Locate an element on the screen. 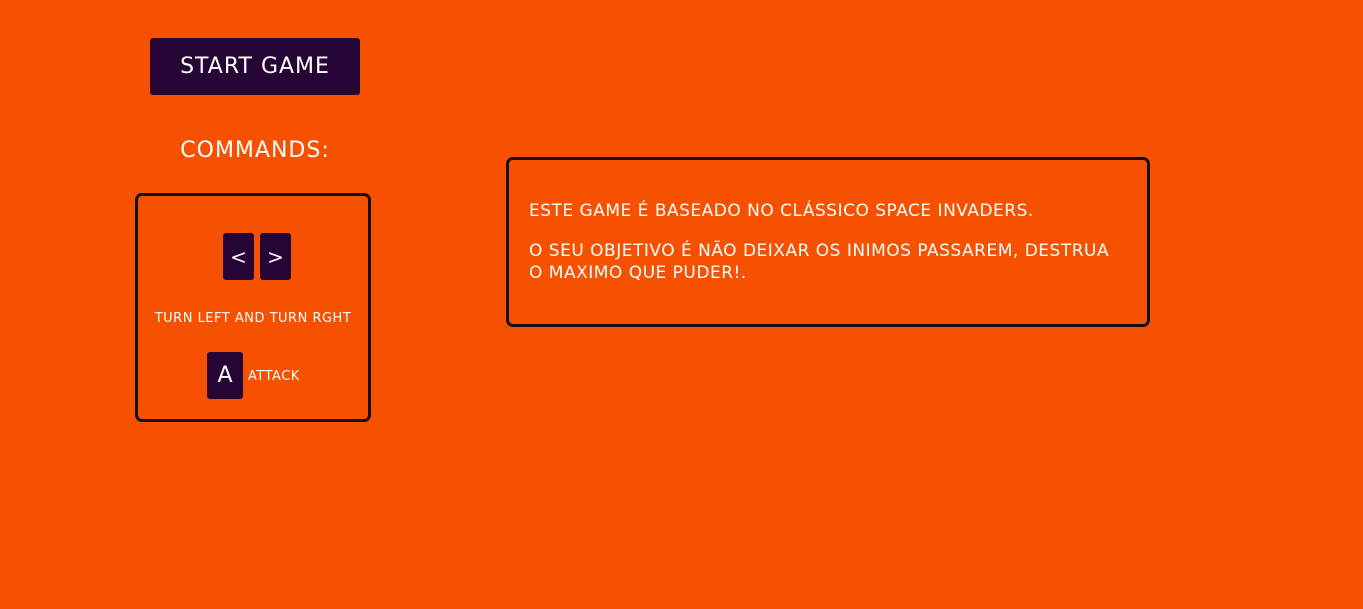 The image size is (1363, 609). turn-description: TURN LEFT AND TURN RGHT is located at coordinates (253, 318).